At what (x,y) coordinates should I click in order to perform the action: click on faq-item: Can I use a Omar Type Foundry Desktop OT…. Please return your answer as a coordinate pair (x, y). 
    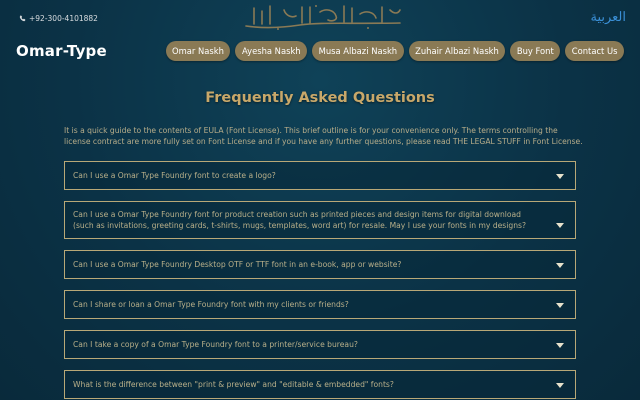
    Looking at the image, I should click on (320, 264).